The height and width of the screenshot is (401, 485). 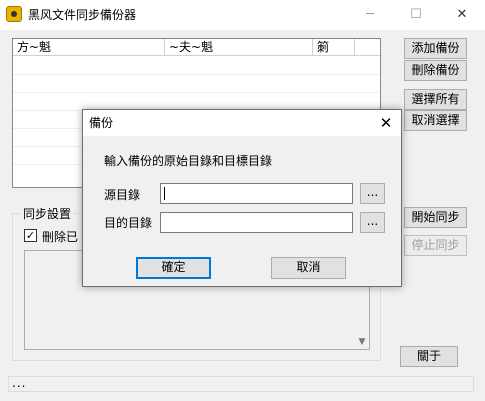 I want to click on source-dir-label: 源目錄, so click(x=122, y=195).